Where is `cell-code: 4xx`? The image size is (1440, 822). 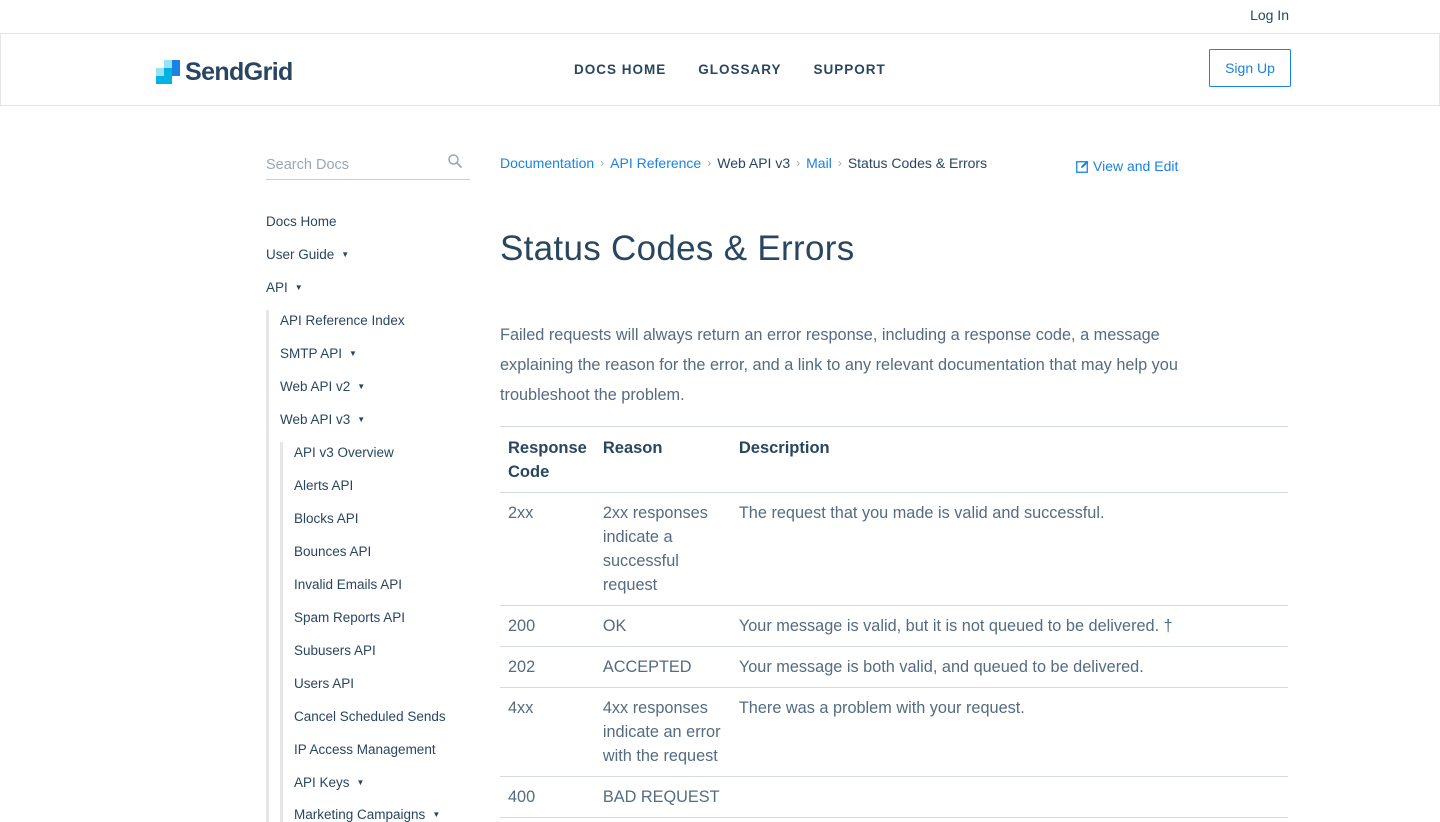
cell-code: 4xx is located at coordinates (521, 708).